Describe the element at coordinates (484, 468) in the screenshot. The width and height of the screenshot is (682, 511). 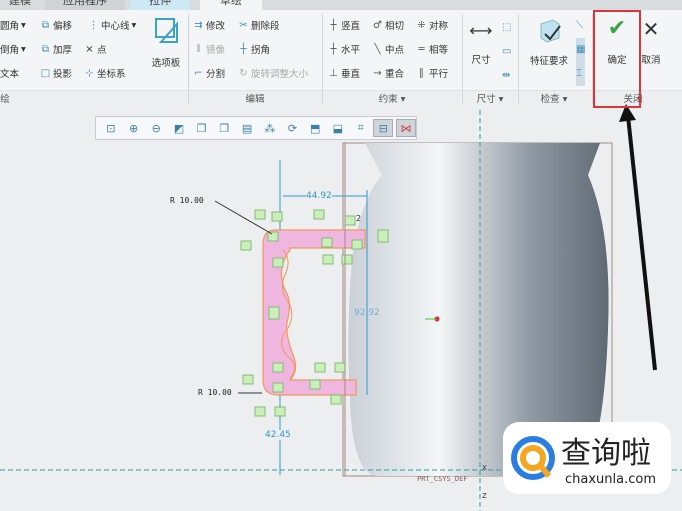
I see `axis-x-label: X` at that location.